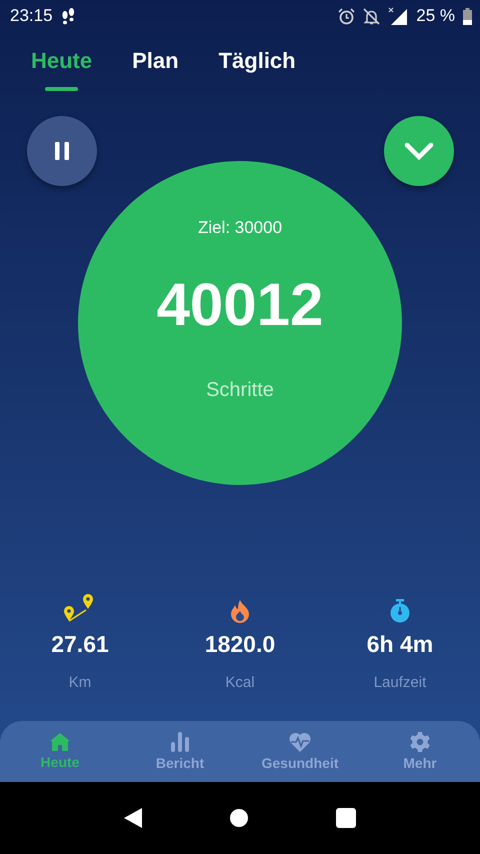 Image resolution: width=480 pixels, height=854 pixels. I want to click on stat-unit: Km, so click(80, 682).